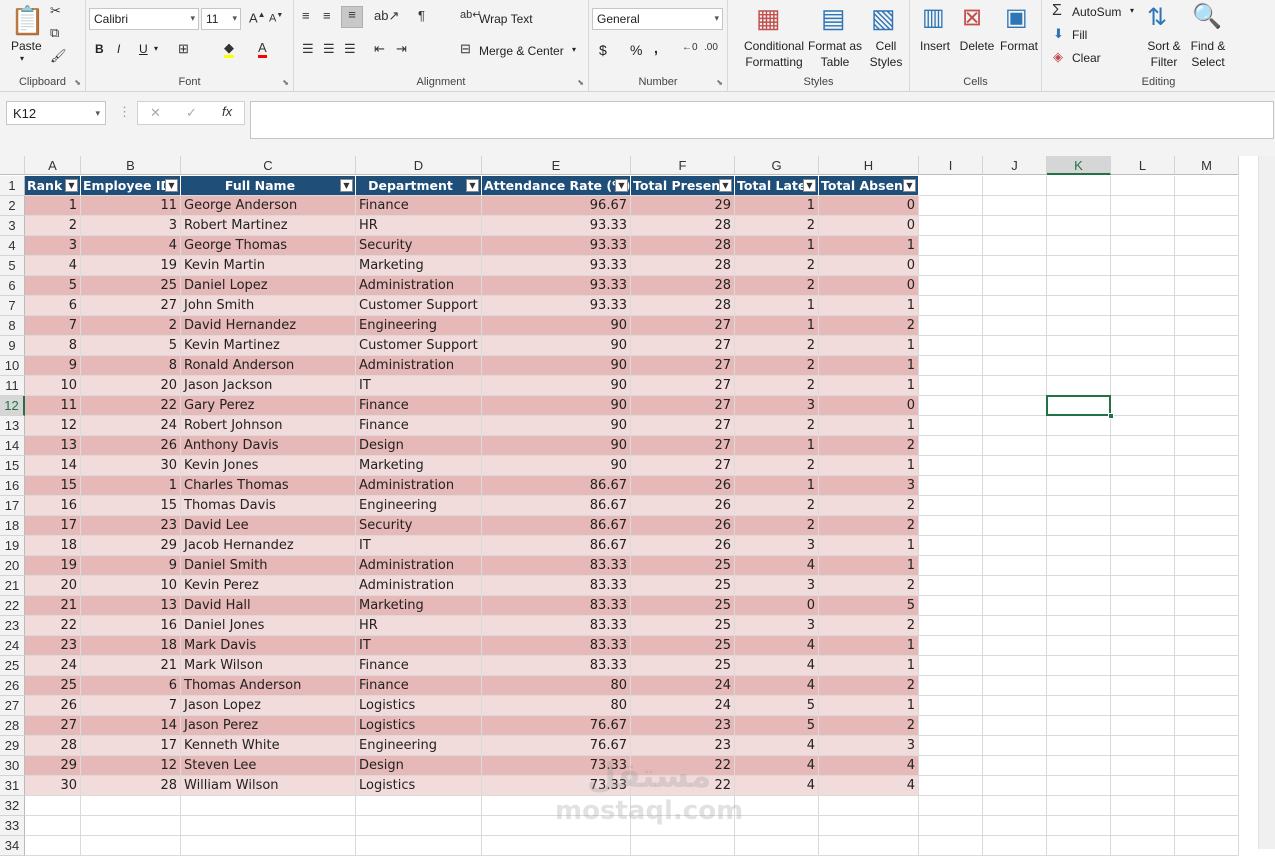 This screenshot has width=1275, height=856. What do you see at coordinates (12, 566) in the screenshot?
I see `row-header-20: 20` at bounding box center [12, 566].